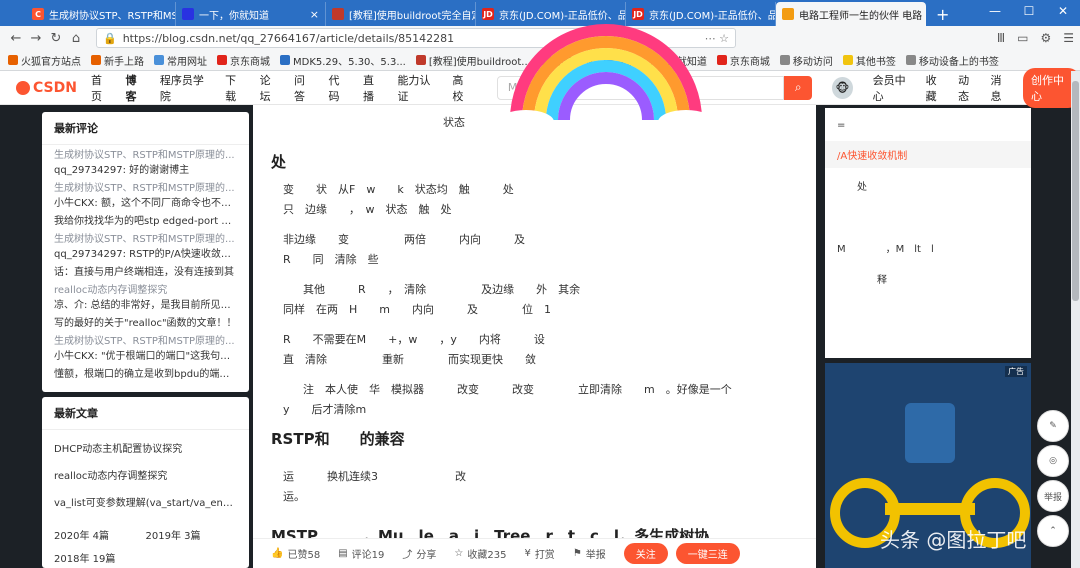 The height and width of the screenshot is (568, 1080). What do you see at coordinates (539, 553) in the screenshot?
I see `reward-button: ¥ 打赏` at bounding box center [539, 553].